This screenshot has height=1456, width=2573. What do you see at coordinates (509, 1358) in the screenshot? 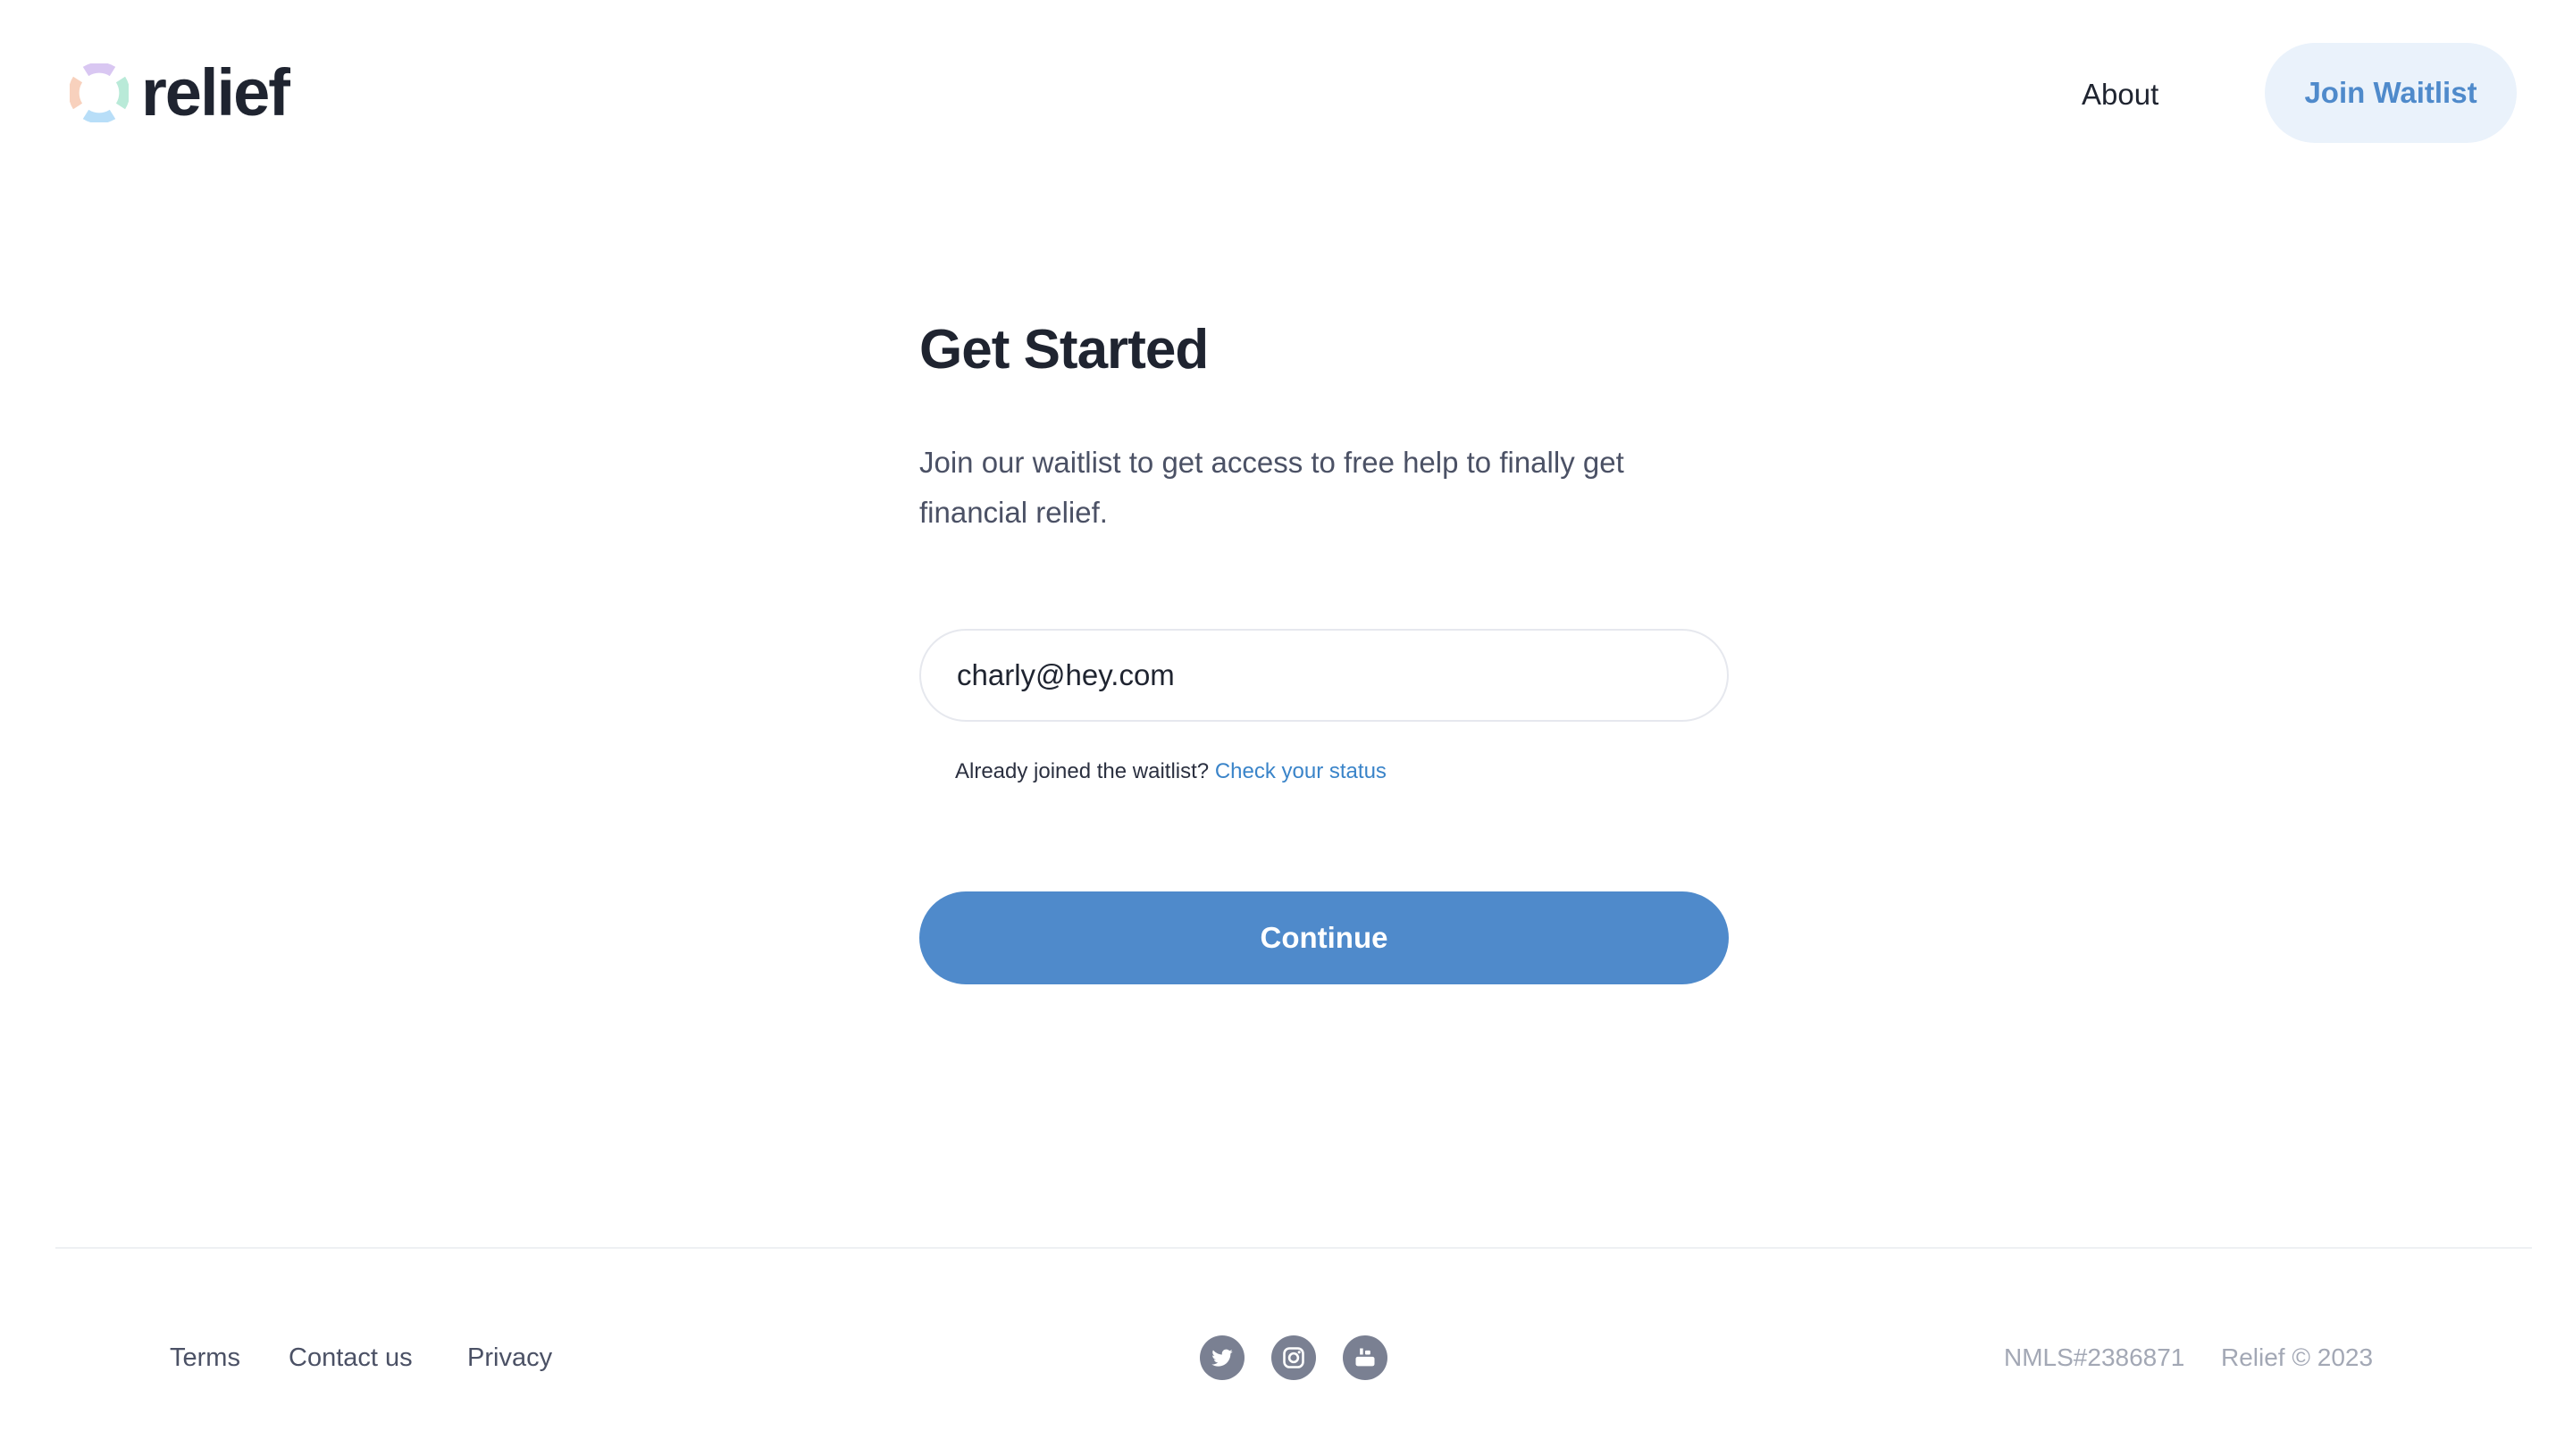
I see `footer-privacy-link: Privacy` at bounding box center [509, 1358].